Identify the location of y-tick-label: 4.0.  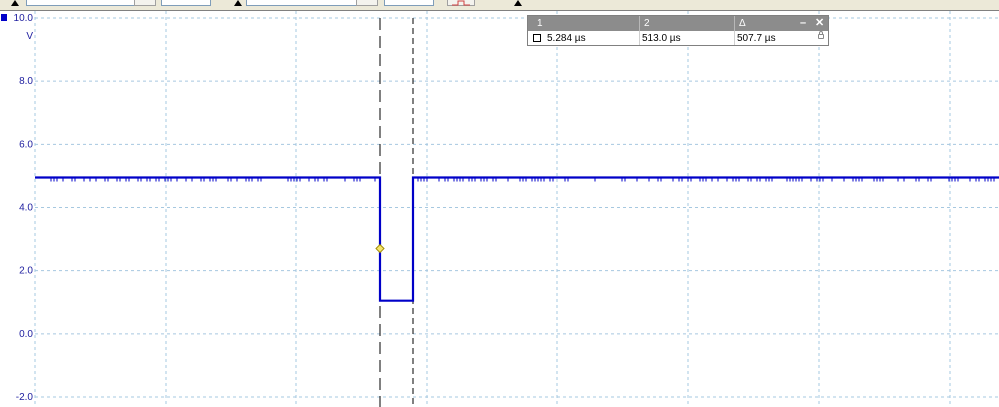
(26, 208).